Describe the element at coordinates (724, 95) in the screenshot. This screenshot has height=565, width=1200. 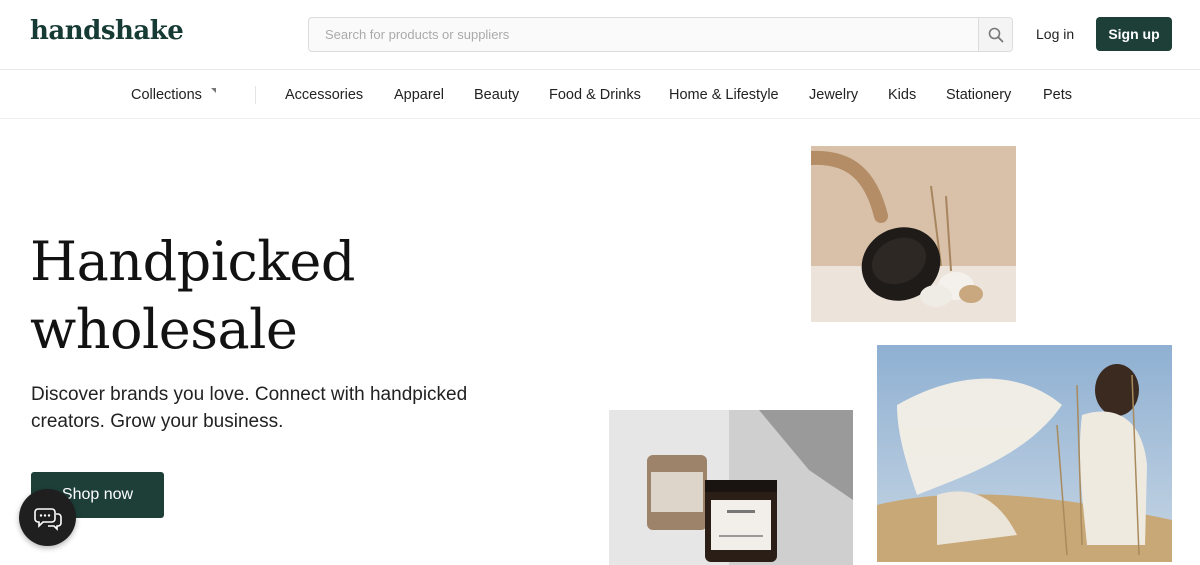
I see `nav-item-home-lifestyle: Home & Lifestyle` at that location.